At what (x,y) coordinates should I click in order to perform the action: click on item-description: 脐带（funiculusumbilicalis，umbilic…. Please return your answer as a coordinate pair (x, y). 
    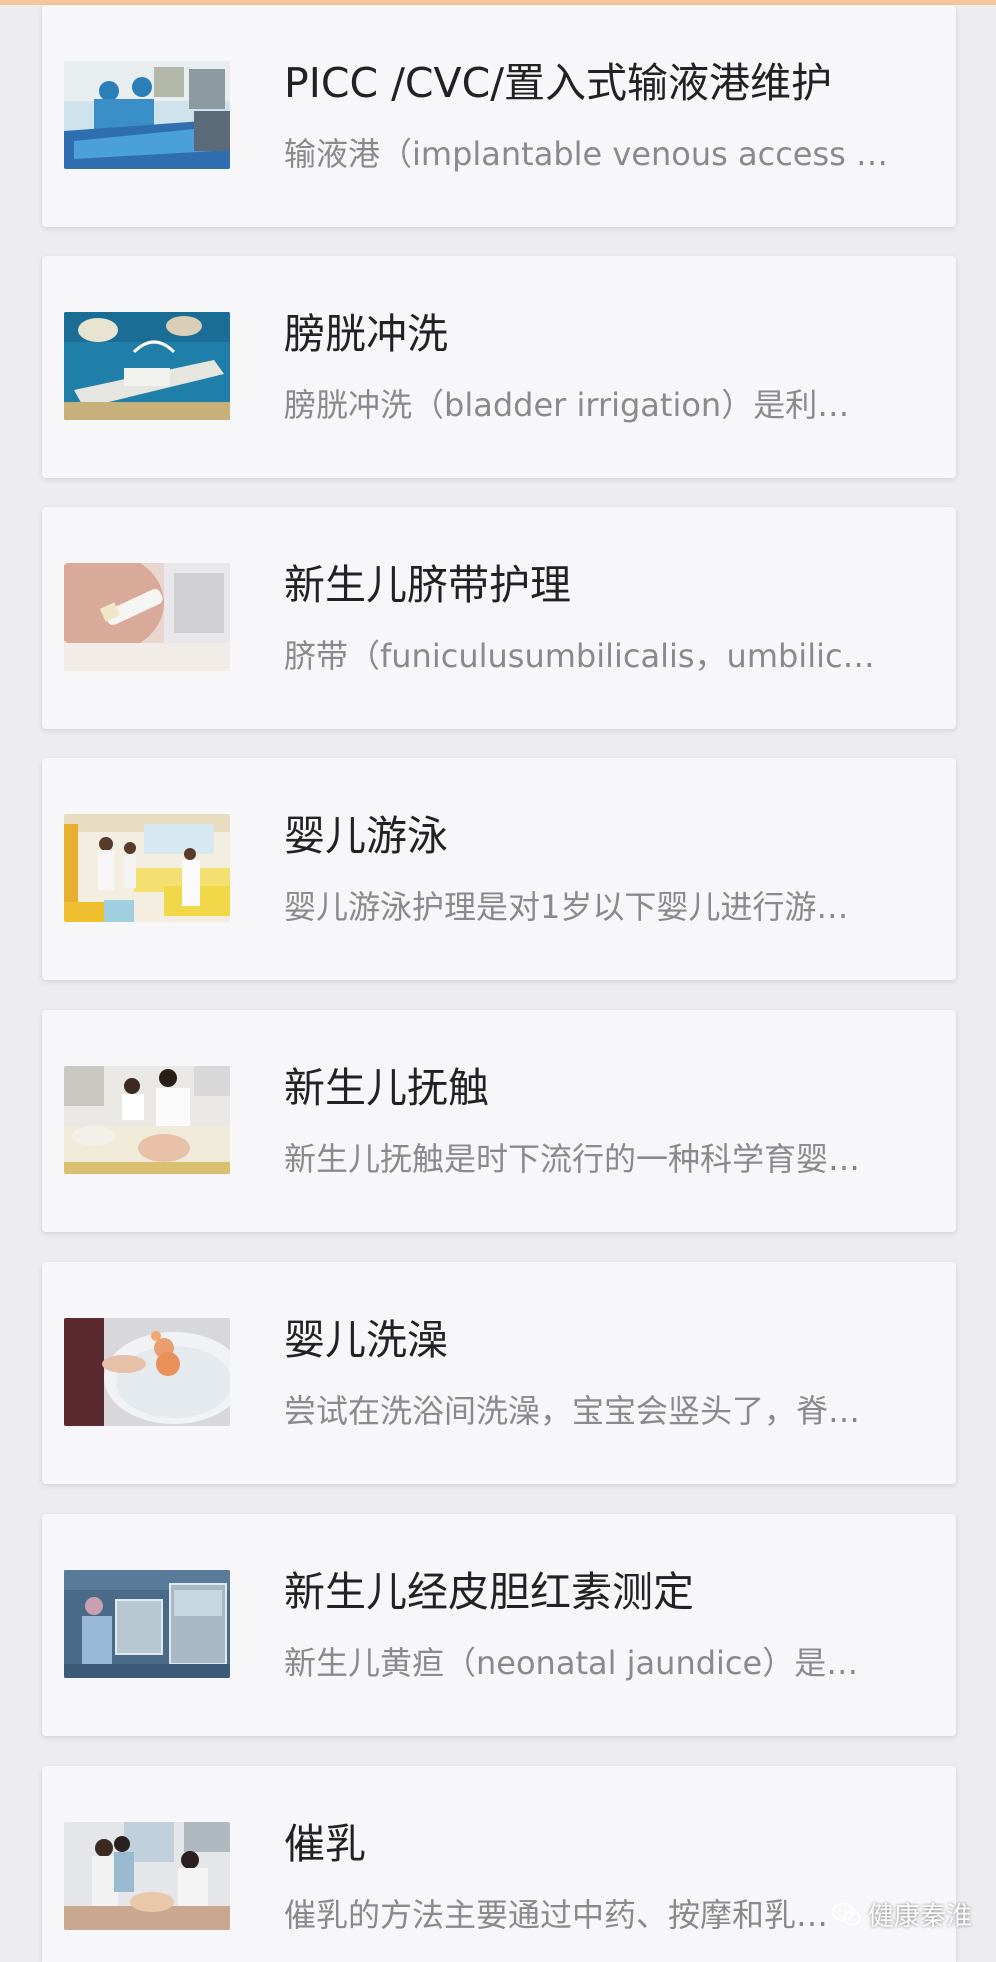
    Looking at the image, I should click on (579, 656).